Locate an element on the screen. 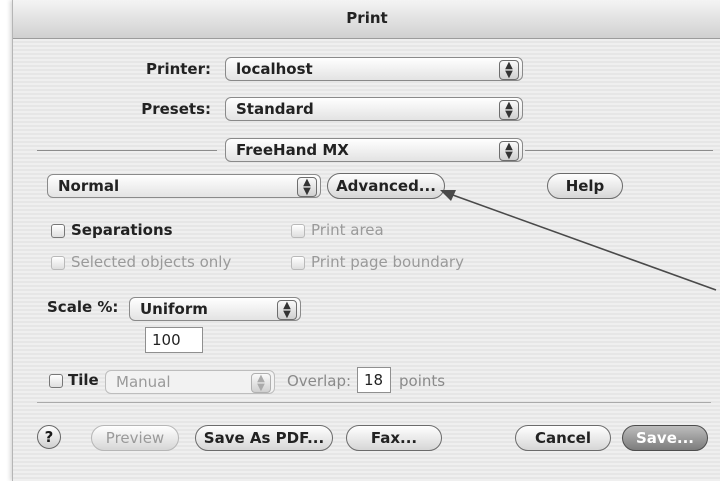  overlap-label: Overlap: is located at coordinates (319, 381).